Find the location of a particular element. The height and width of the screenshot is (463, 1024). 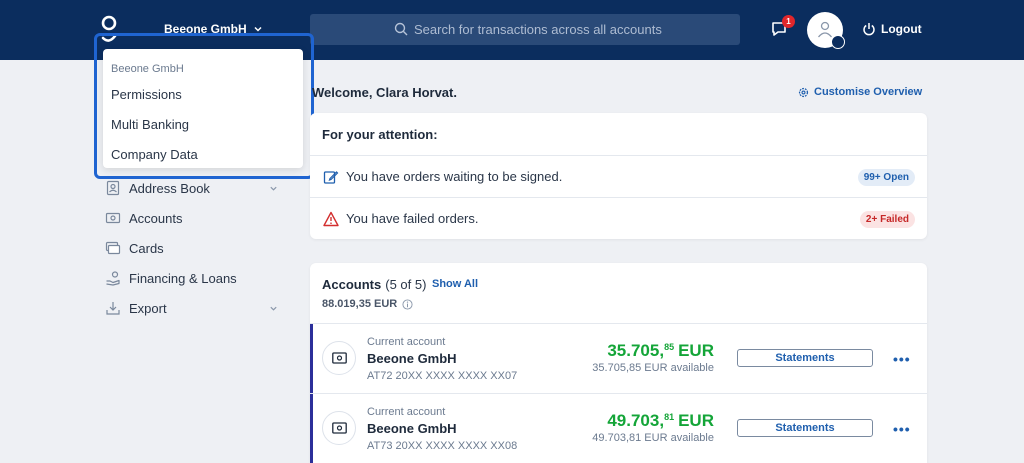

logout-button: Logout is located at coordinates (892, 29).